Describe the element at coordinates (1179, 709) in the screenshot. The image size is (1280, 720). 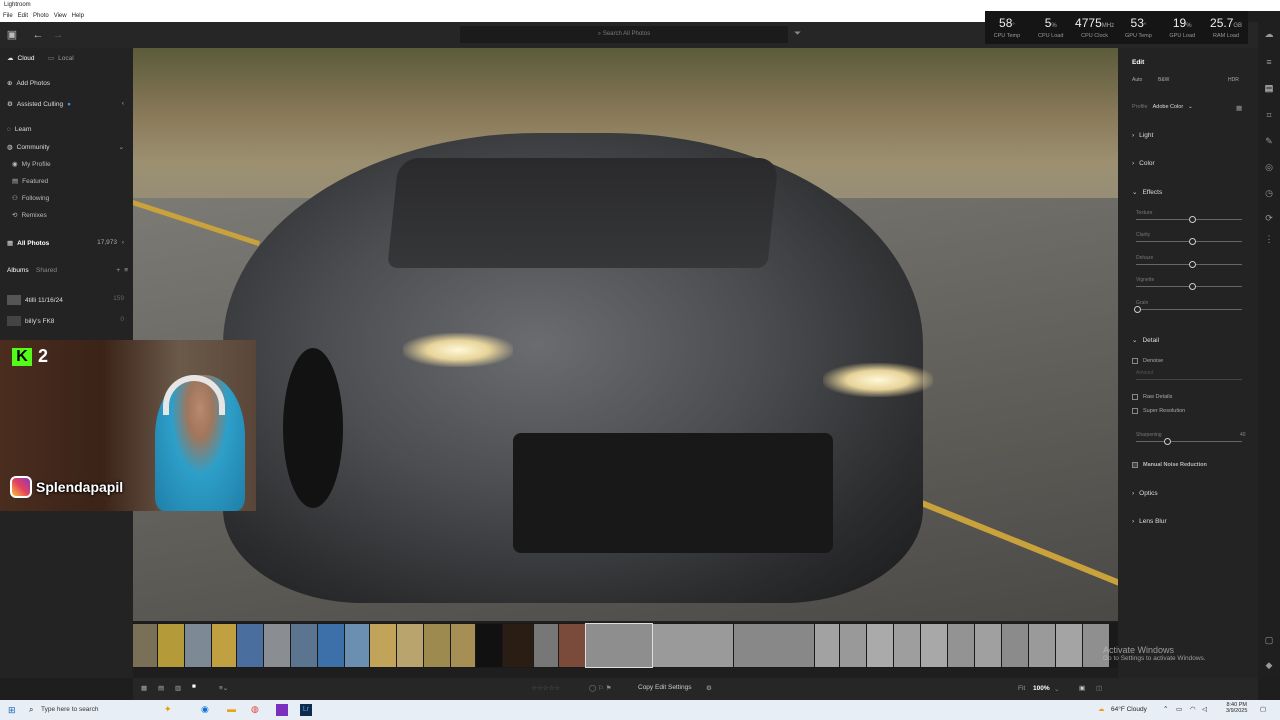
I see `network-icon: ▭` at that location.